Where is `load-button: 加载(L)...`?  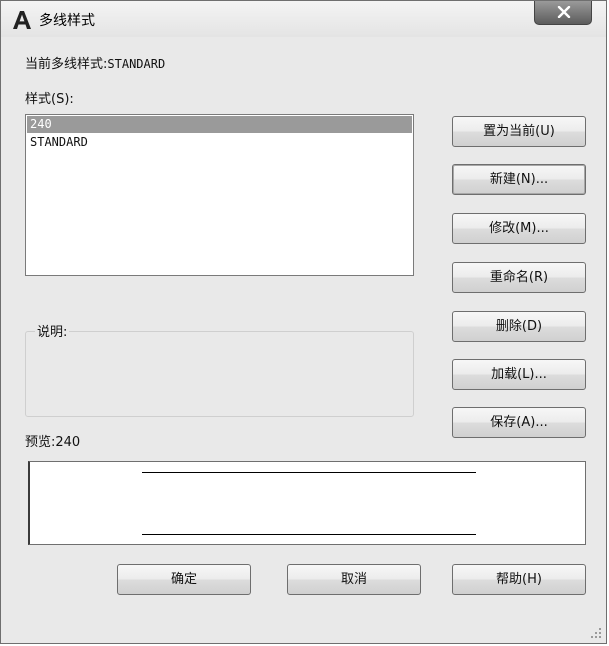
load-button: 加载(L)... is located at coordinates (519, 374).